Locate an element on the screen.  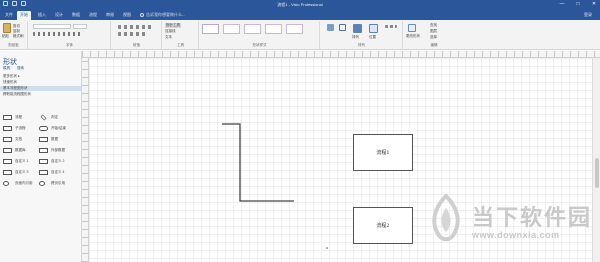
shape-label: 开始/结束 is located at coordinates (58, 128).